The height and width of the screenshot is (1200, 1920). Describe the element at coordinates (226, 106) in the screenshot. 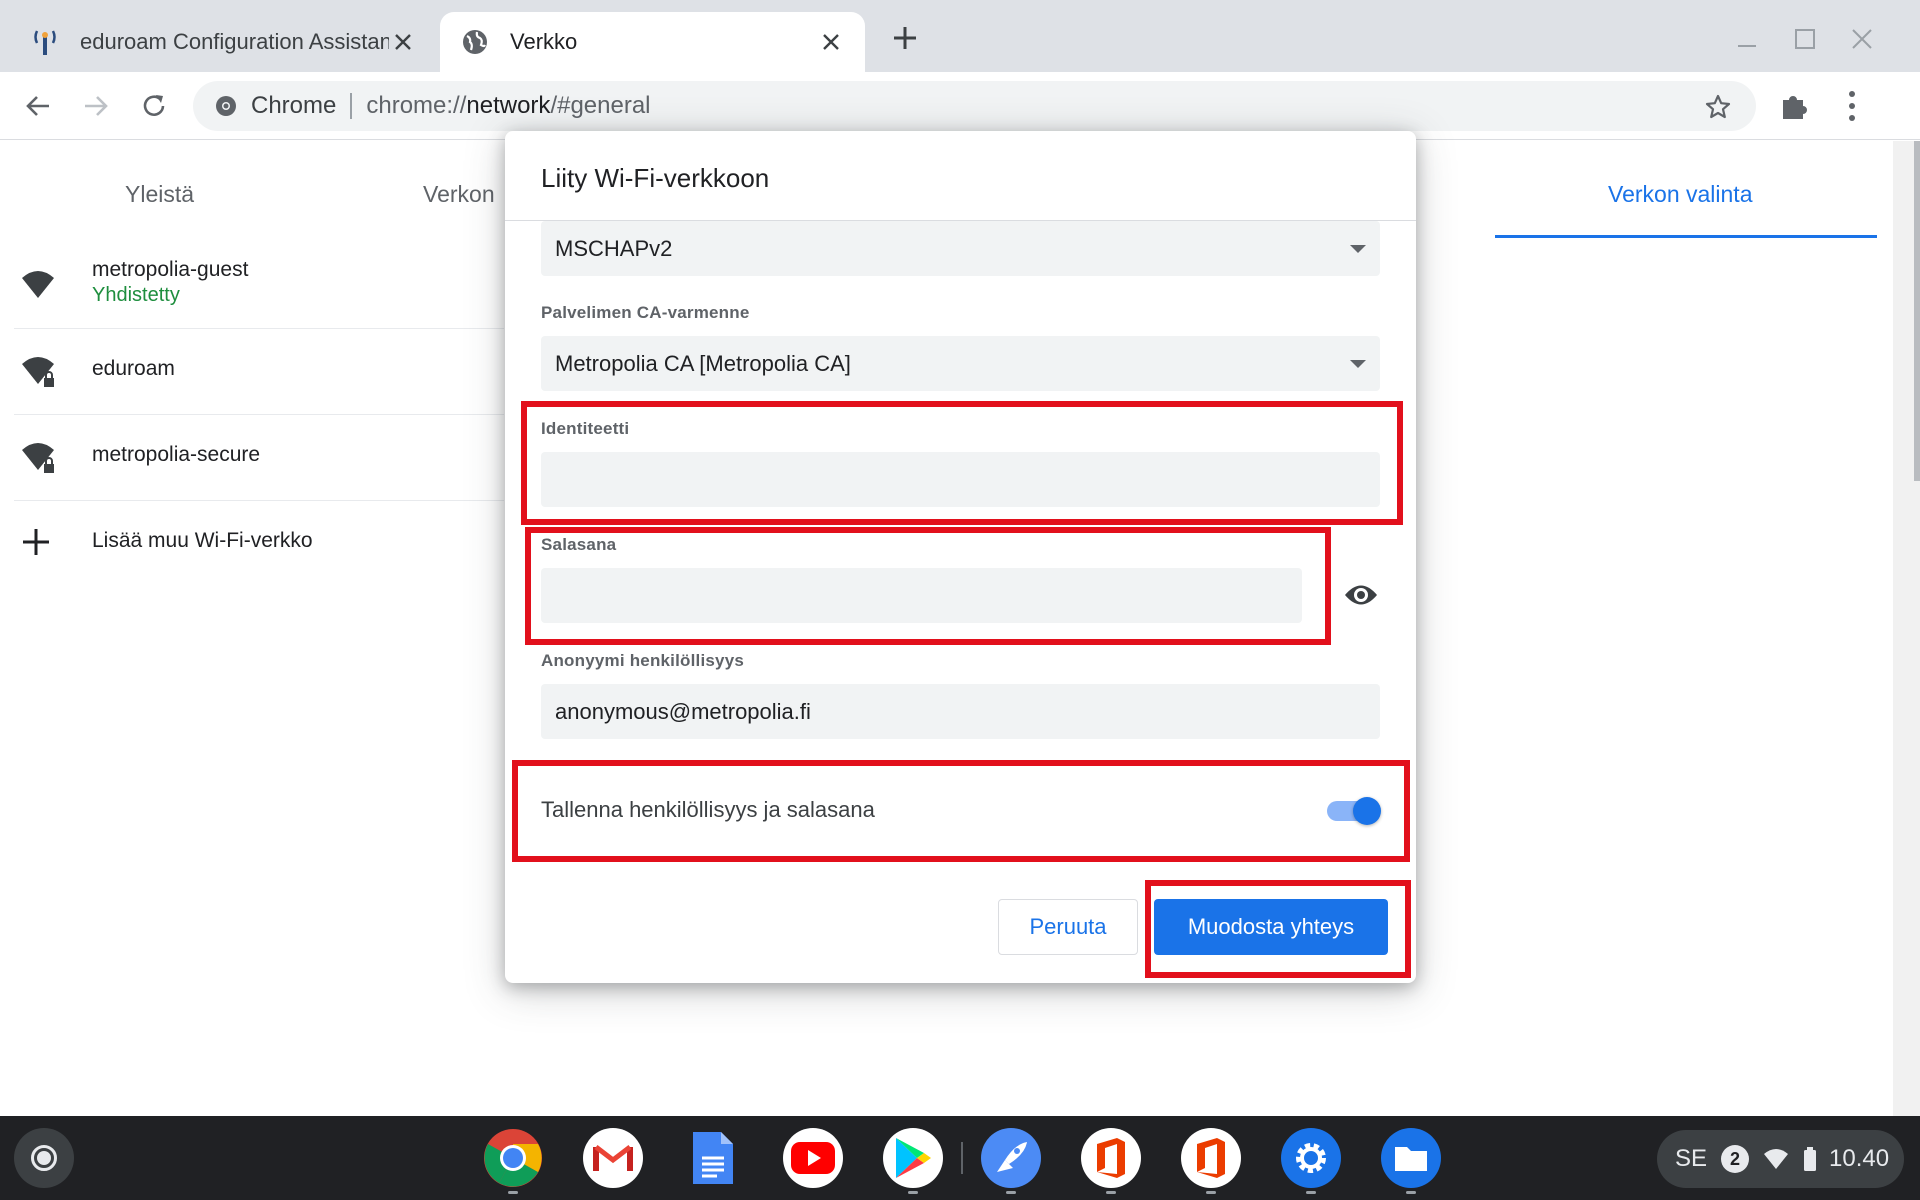

I see `chrome-page-icon` at that location.